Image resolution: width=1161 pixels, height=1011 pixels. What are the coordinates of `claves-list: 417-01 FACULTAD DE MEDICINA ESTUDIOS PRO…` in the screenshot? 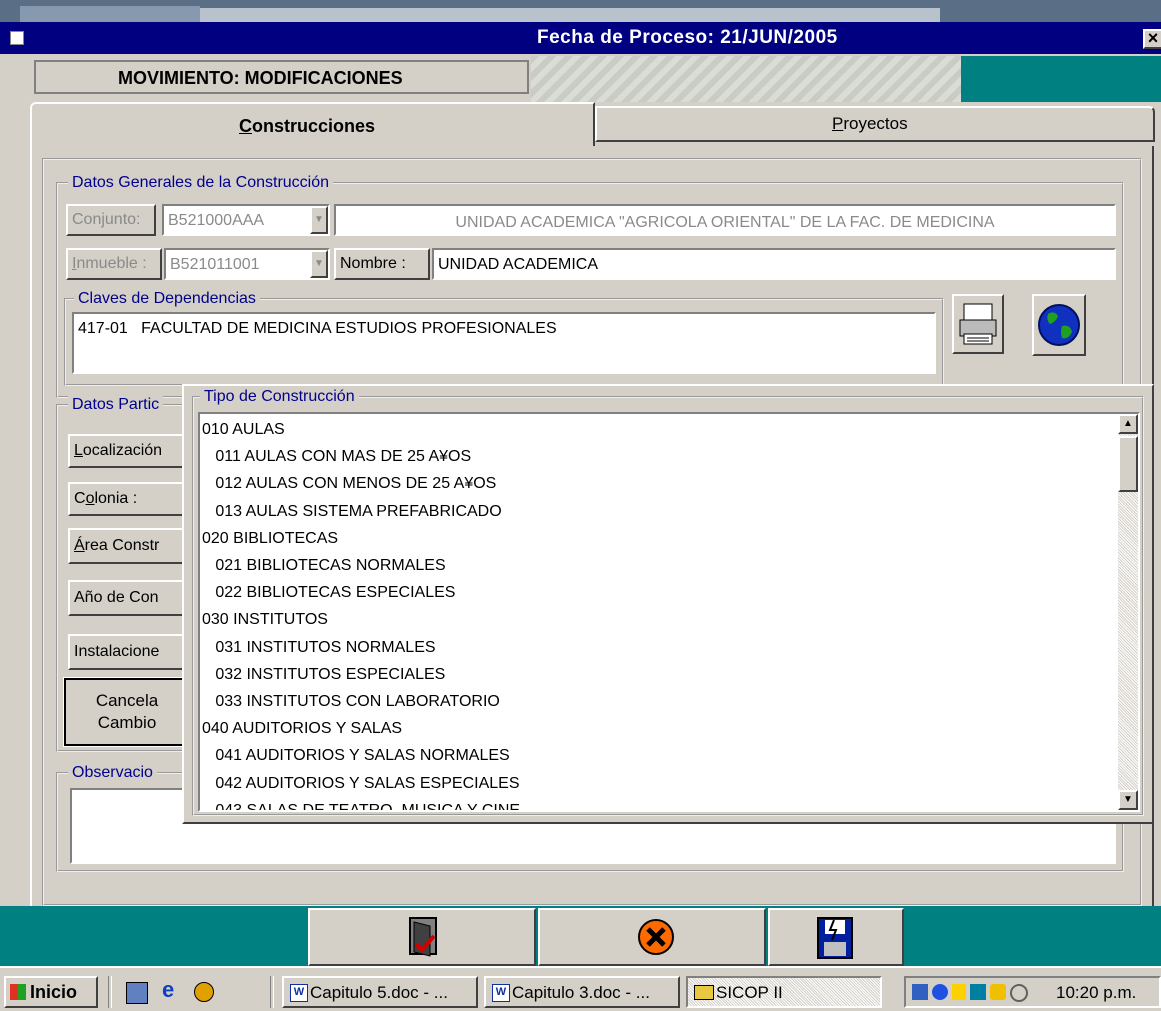 It's located at (504, 343).